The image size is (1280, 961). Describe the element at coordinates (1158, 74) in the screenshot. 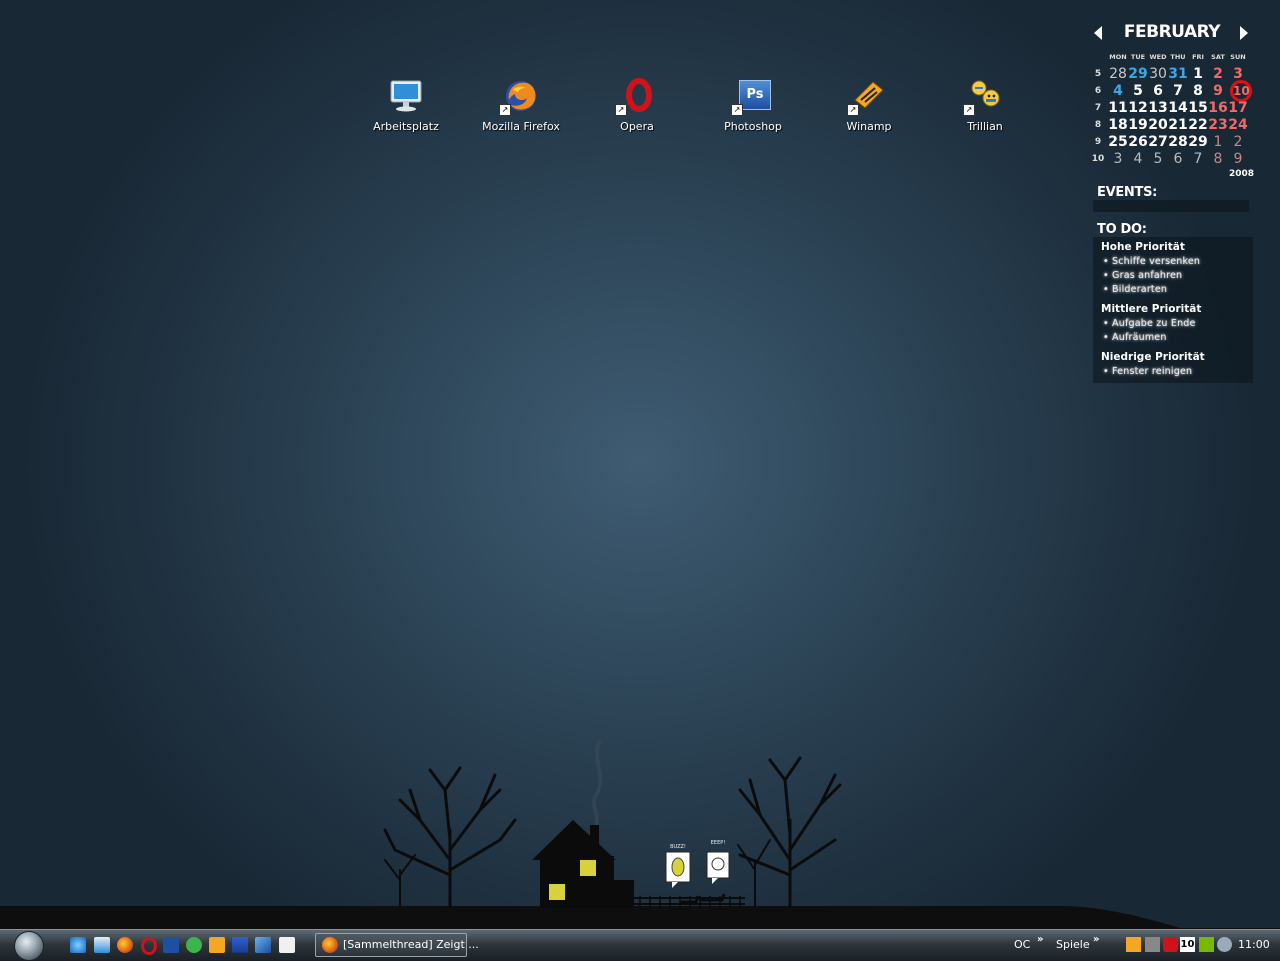

I see `calendar-day: 30` at that location.